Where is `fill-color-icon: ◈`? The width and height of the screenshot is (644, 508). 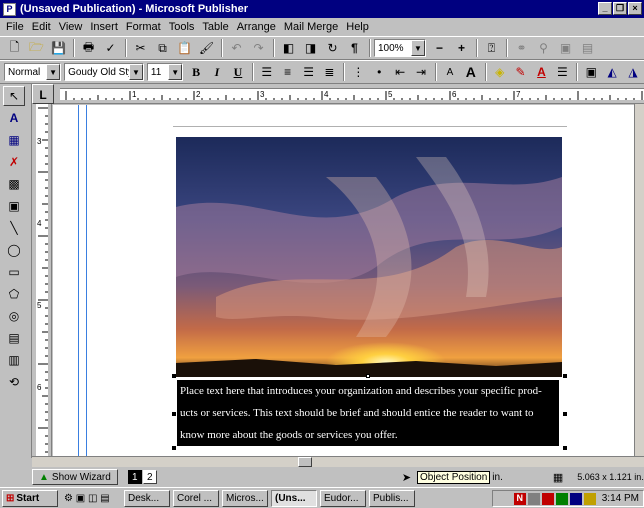 fill-color-icon: ◈ is located at coordinates (500, 72).